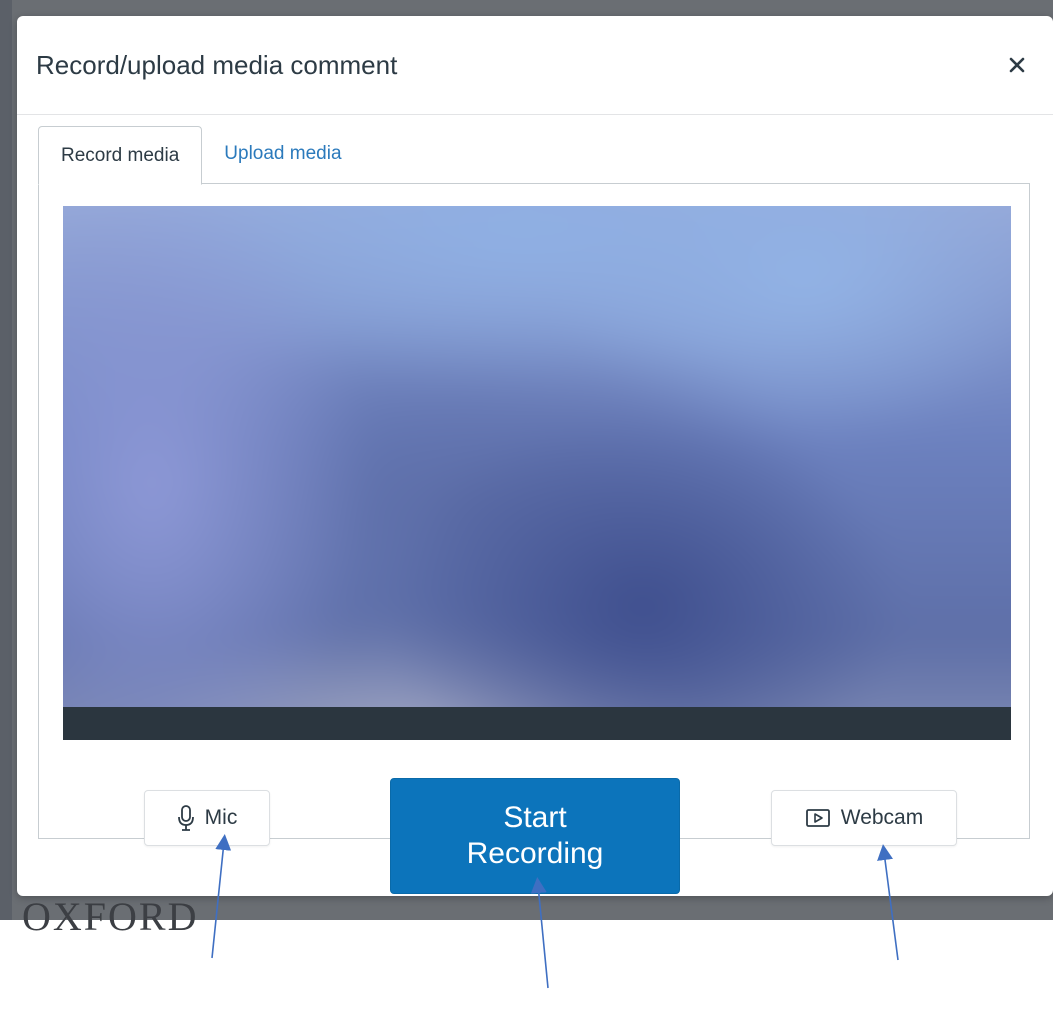  I want to click on tab-record-media: Record media, so click(120, 155).